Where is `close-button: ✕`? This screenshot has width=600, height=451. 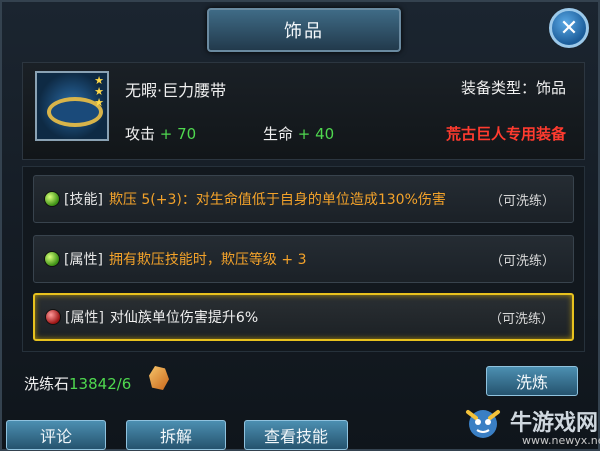
close-button: ✕ is located at coordinates (569, 28).